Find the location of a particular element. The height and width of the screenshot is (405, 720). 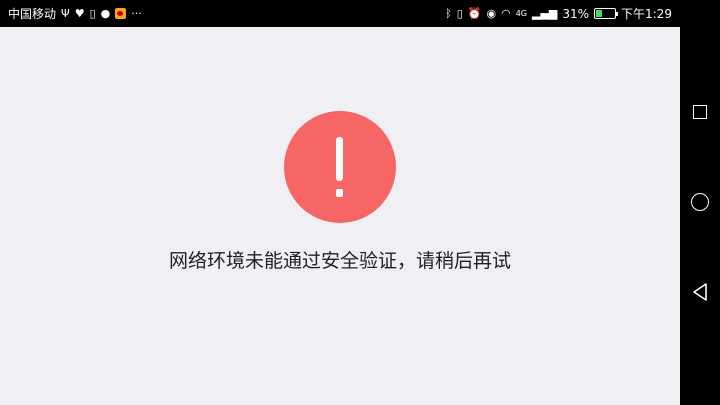

error-message: 网络环境未能通过安全验证，请稍后再试 is located at coordinates (339, 261).